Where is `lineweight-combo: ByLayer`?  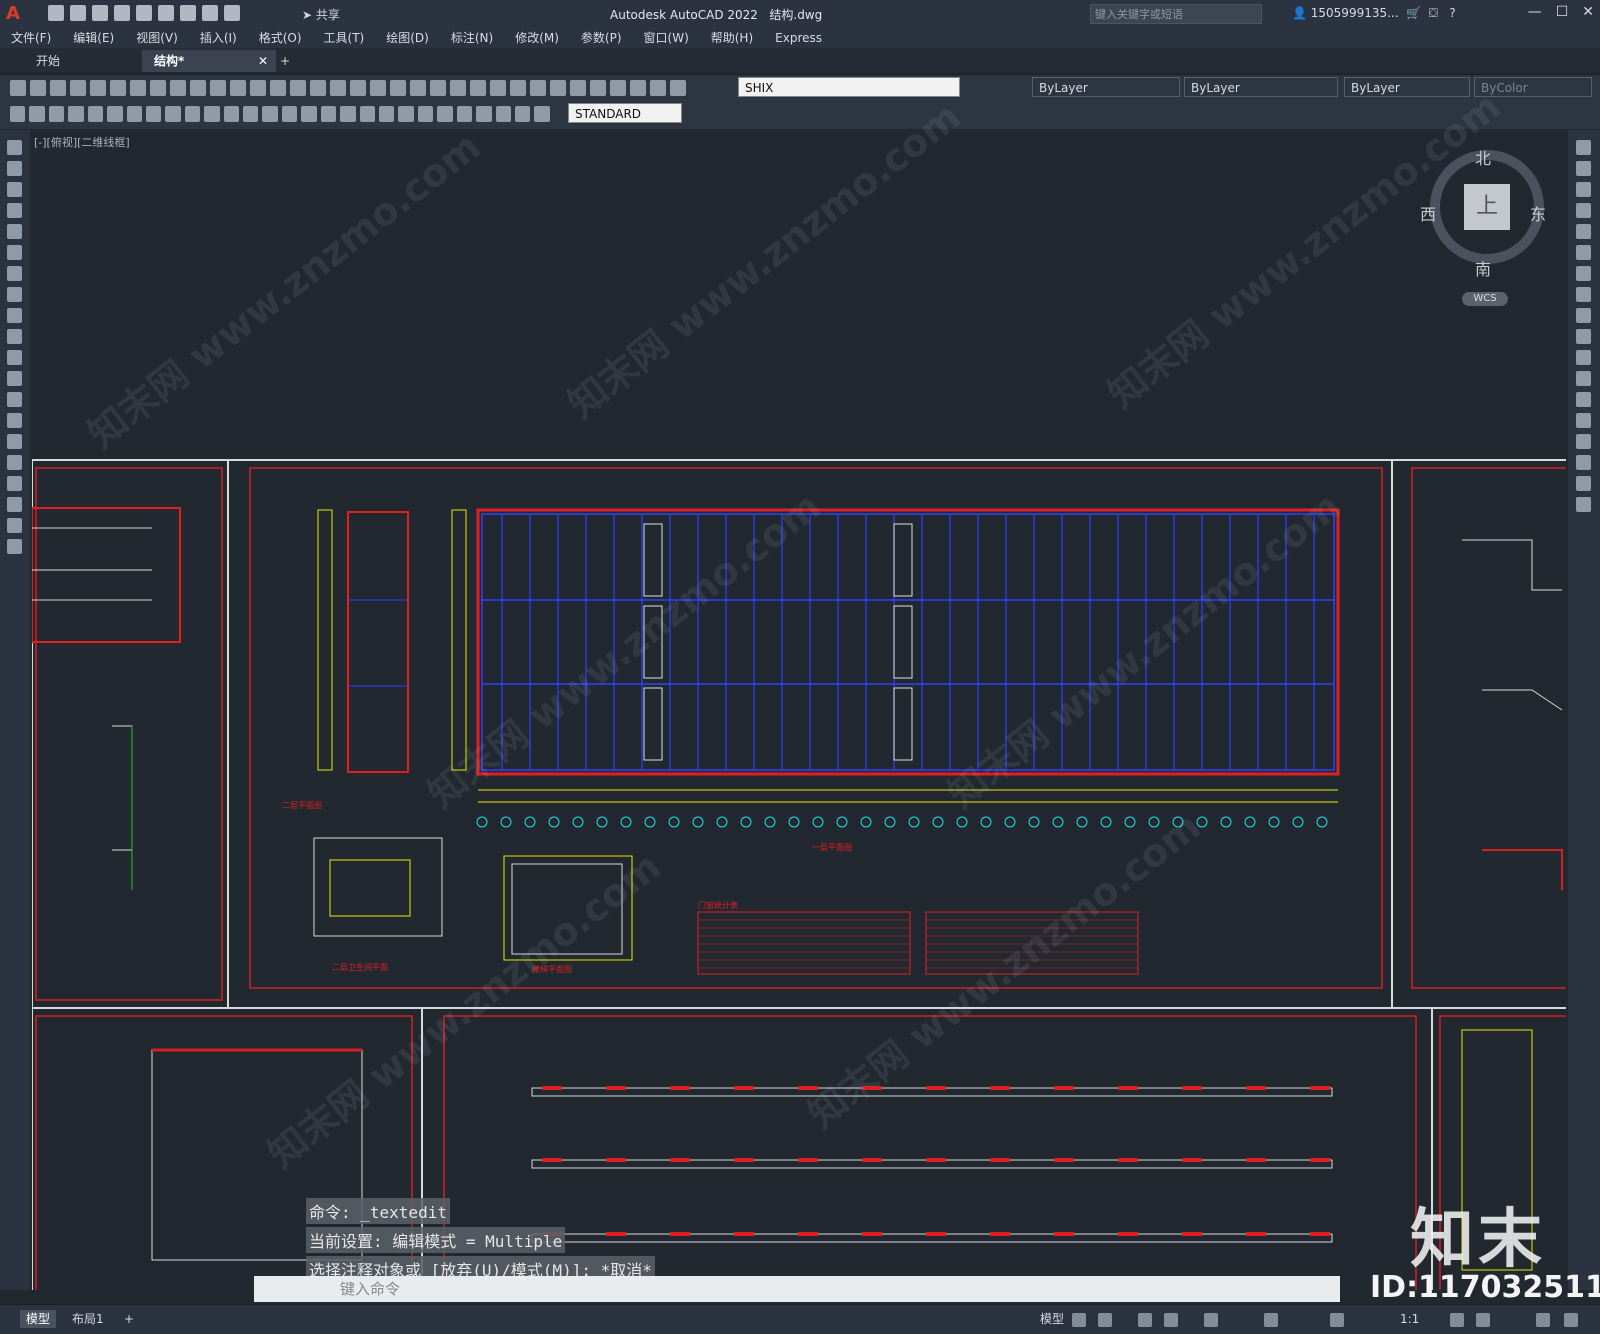
lineweight-combo: ByLayer is located at coordinates (1407, 87).